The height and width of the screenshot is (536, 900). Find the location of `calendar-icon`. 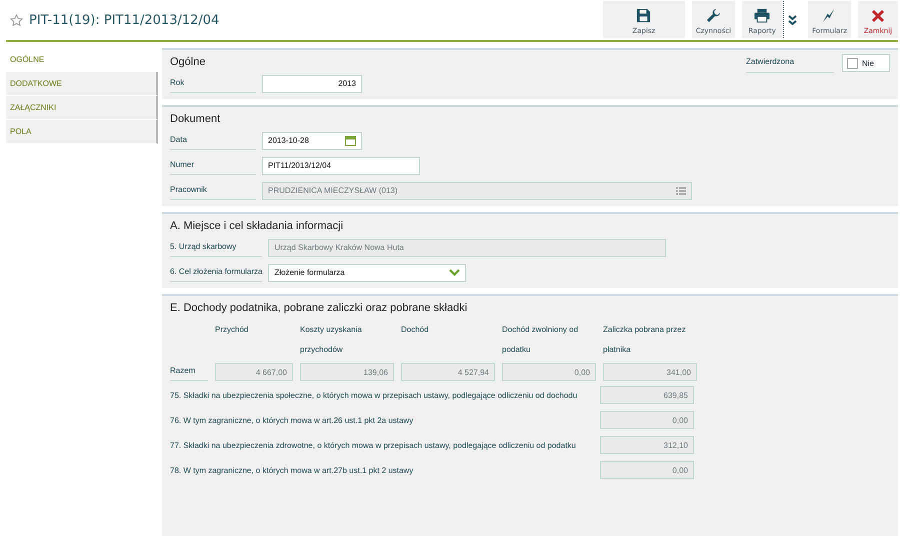

calendar-icon is located at coordinates (350, 140).